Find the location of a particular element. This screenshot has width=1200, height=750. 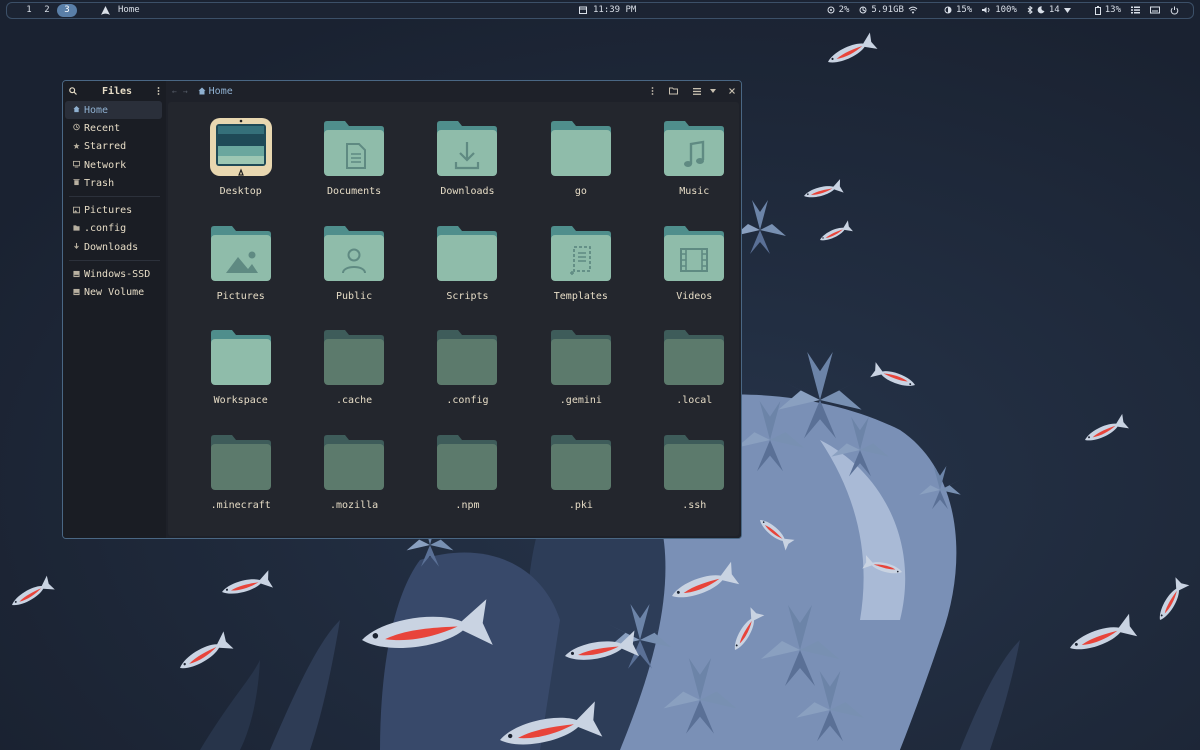

back-button: ← is located at coordinates (174, 91).